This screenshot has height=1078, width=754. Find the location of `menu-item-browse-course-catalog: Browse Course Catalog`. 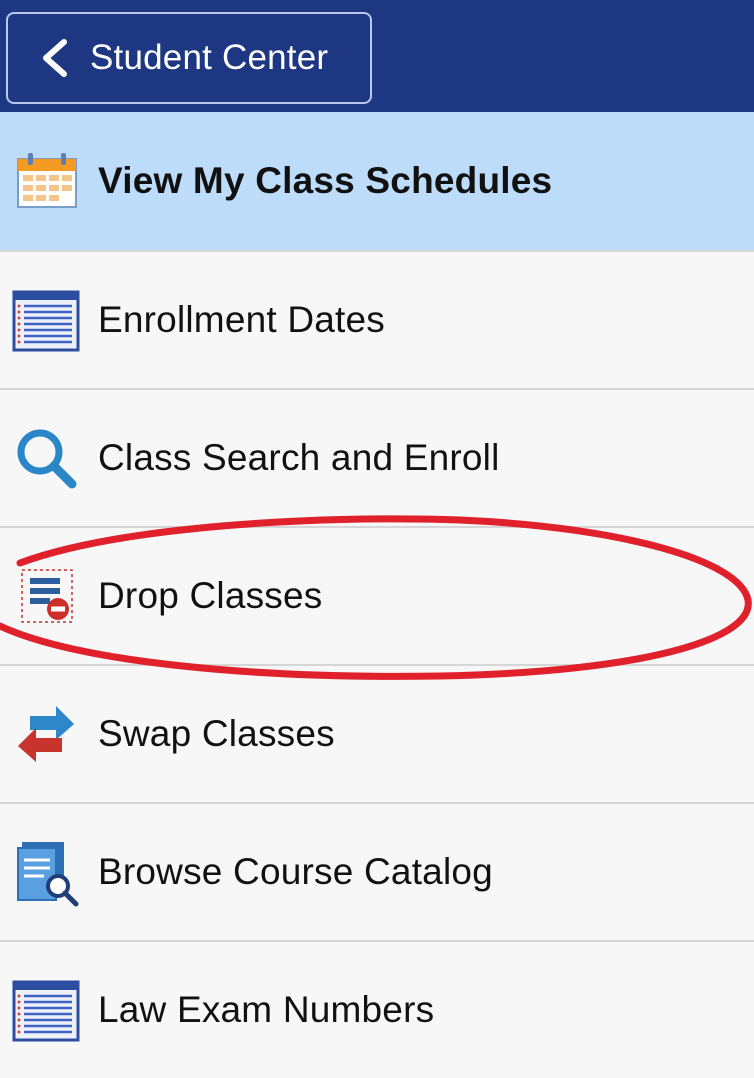

menu-item-browse-course-catalog: Browse Course Catalog is located at coordinates (377, 871).